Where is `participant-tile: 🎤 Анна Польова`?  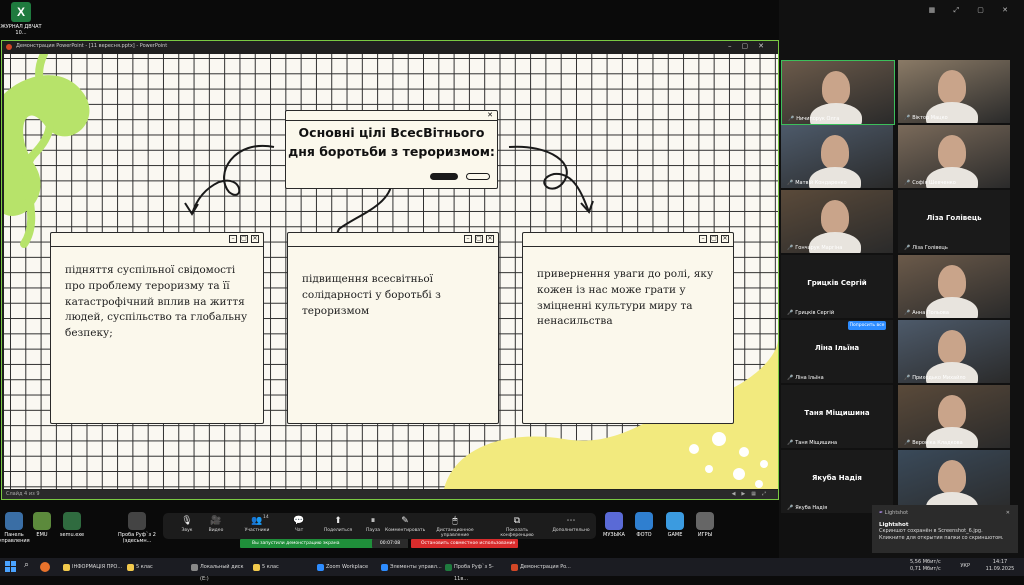
participant-tile: 🎤 Анна Польова is located at coordinates (954, 286).